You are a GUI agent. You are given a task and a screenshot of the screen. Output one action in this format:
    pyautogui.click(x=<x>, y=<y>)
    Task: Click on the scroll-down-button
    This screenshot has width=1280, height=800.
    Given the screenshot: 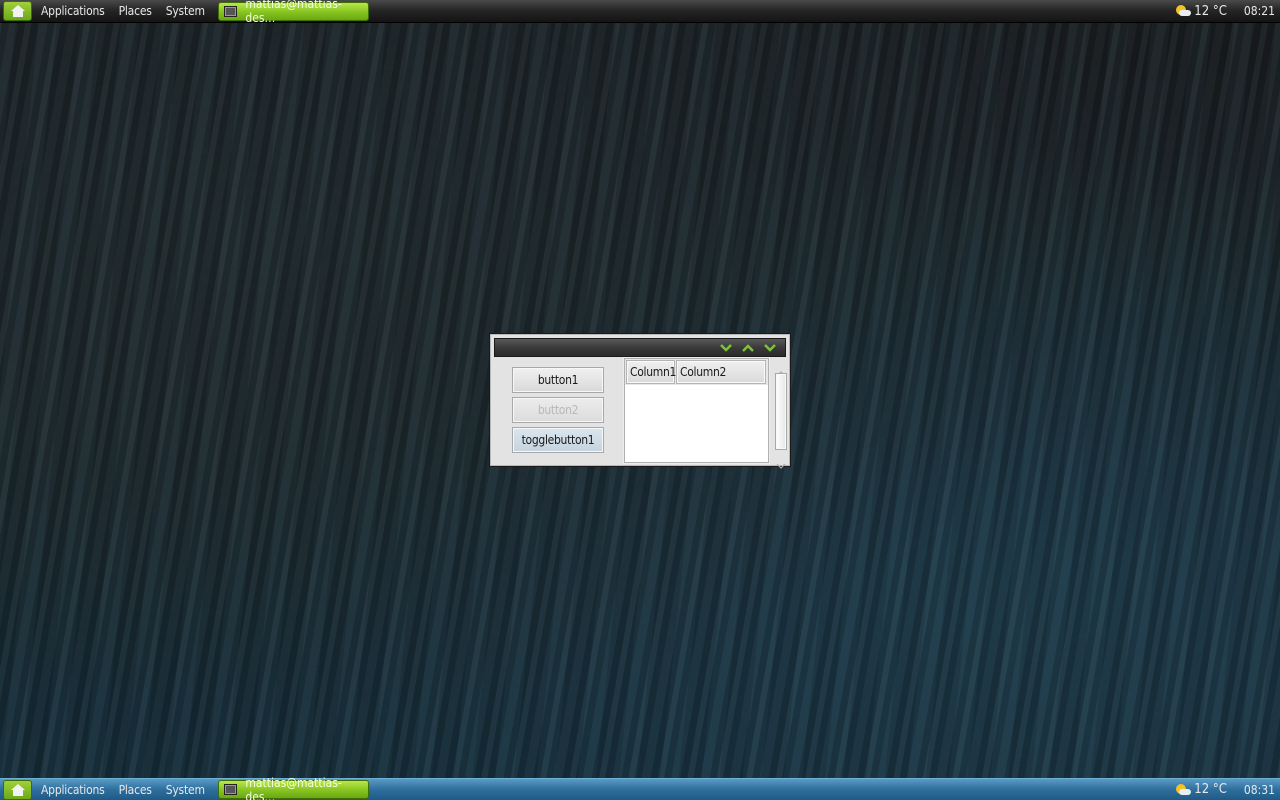 What is the action you would take?
    pyautogui.click(x=781, y=461)
    